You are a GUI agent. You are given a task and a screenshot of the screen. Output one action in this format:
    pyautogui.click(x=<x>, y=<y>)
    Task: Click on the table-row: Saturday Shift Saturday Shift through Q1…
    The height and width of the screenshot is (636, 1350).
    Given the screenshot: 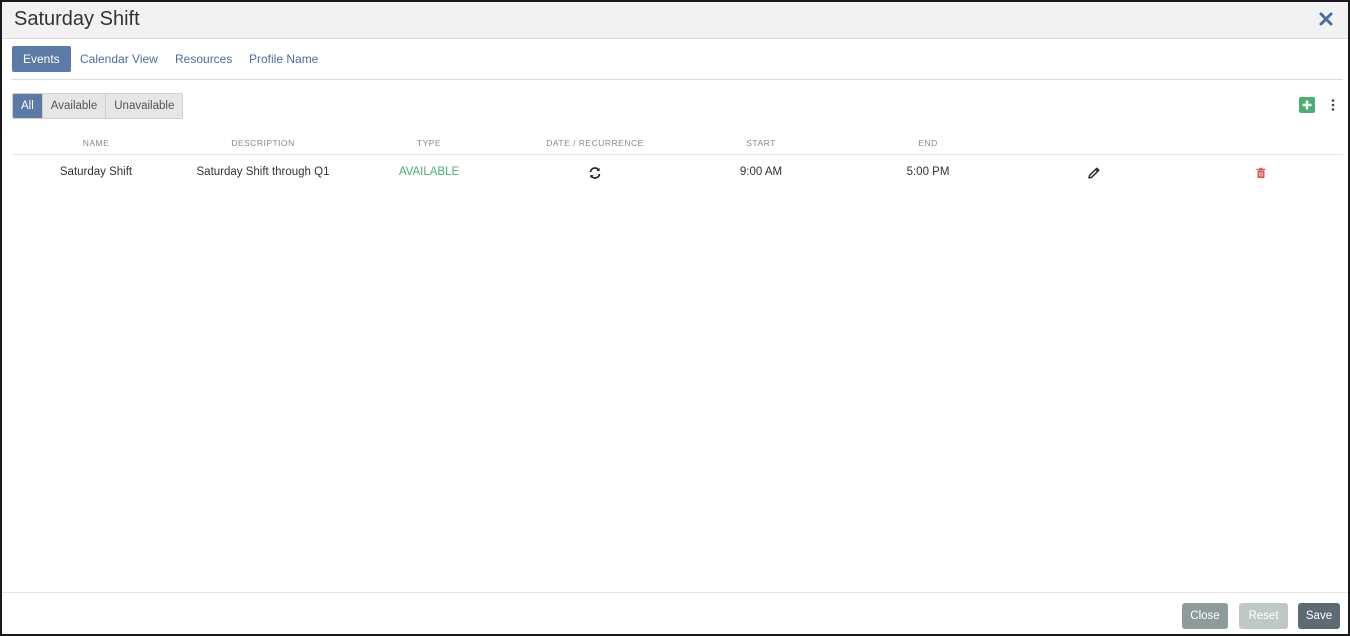 What is the action you would take?
    pyautogui.click(x=677, y=173)
    